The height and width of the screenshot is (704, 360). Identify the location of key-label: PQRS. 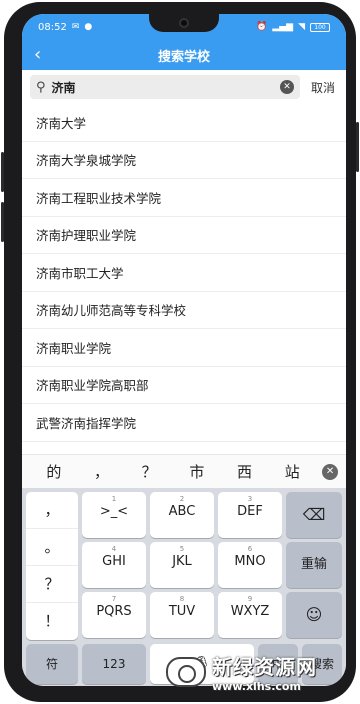
(114, 611).